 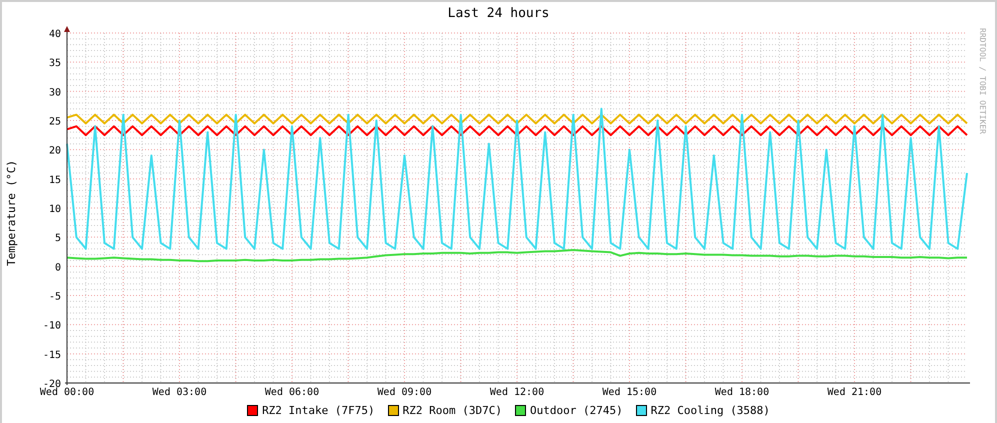 What do you see at coordinates (854, 392) in the screenshot?
I see `x-tick-label: Wed 21:00` at bounding box center [854, 392].